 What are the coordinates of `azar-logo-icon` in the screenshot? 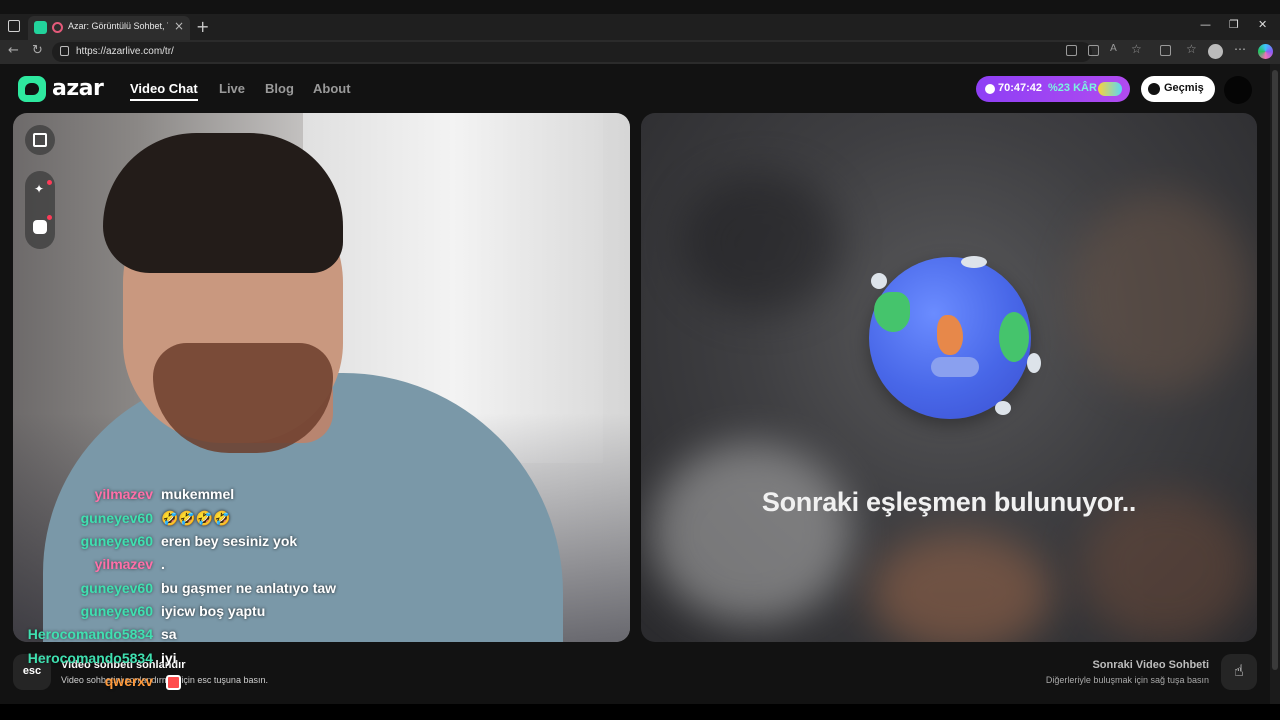 It's located at (32, 89).